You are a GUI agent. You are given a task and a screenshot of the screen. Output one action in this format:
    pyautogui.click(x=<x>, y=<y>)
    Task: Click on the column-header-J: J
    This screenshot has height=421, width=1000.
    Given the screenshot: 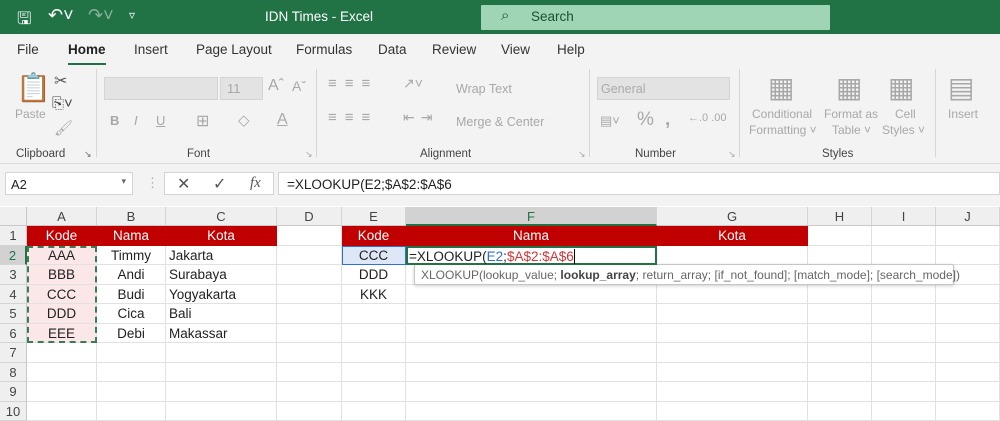 What is the action you would take?
    pyautogui.click(x=968, y=216)
    